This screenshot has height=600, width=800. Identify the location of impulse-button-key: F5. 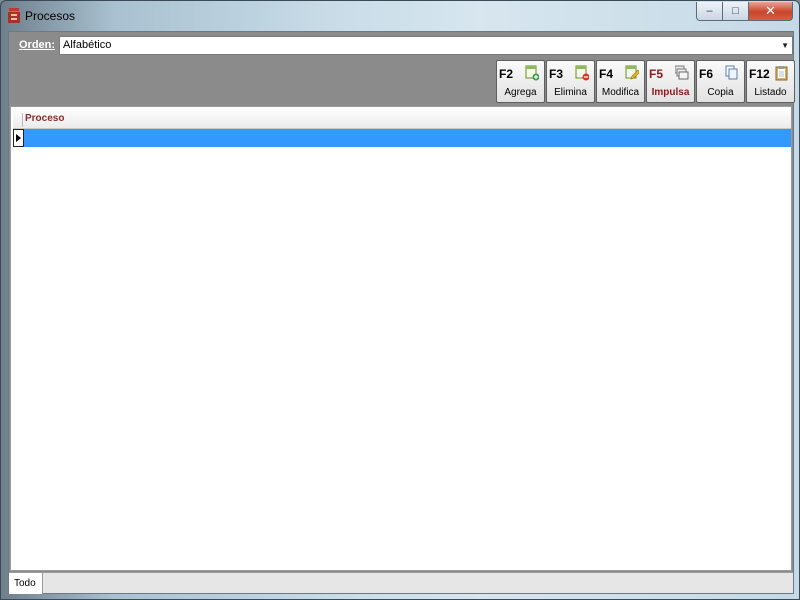
(656, 74).